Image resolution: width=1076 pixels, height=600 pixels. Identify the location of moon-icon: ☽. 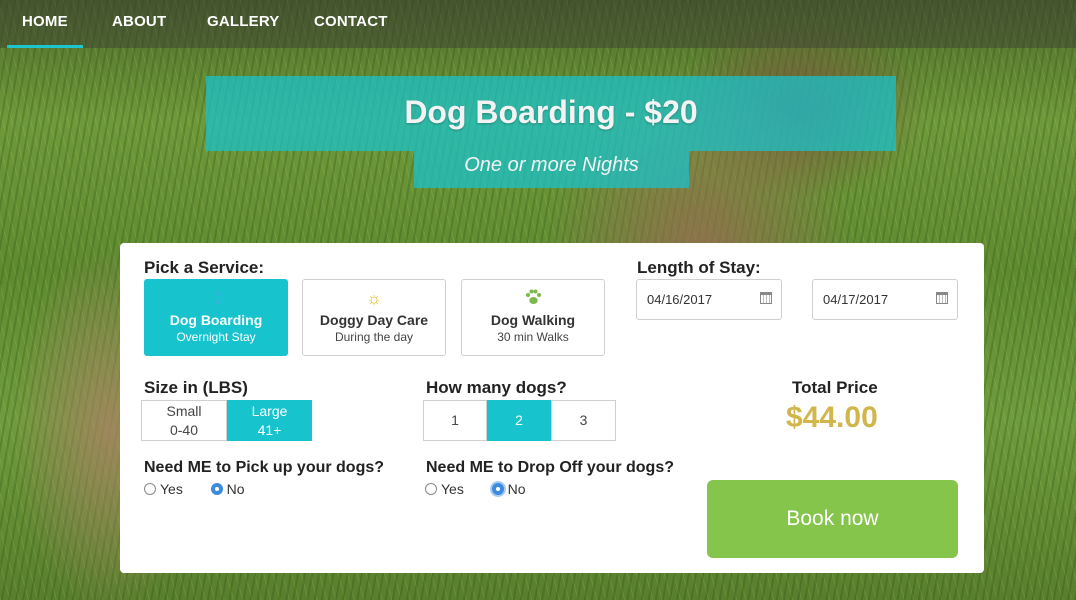
(216, 298).